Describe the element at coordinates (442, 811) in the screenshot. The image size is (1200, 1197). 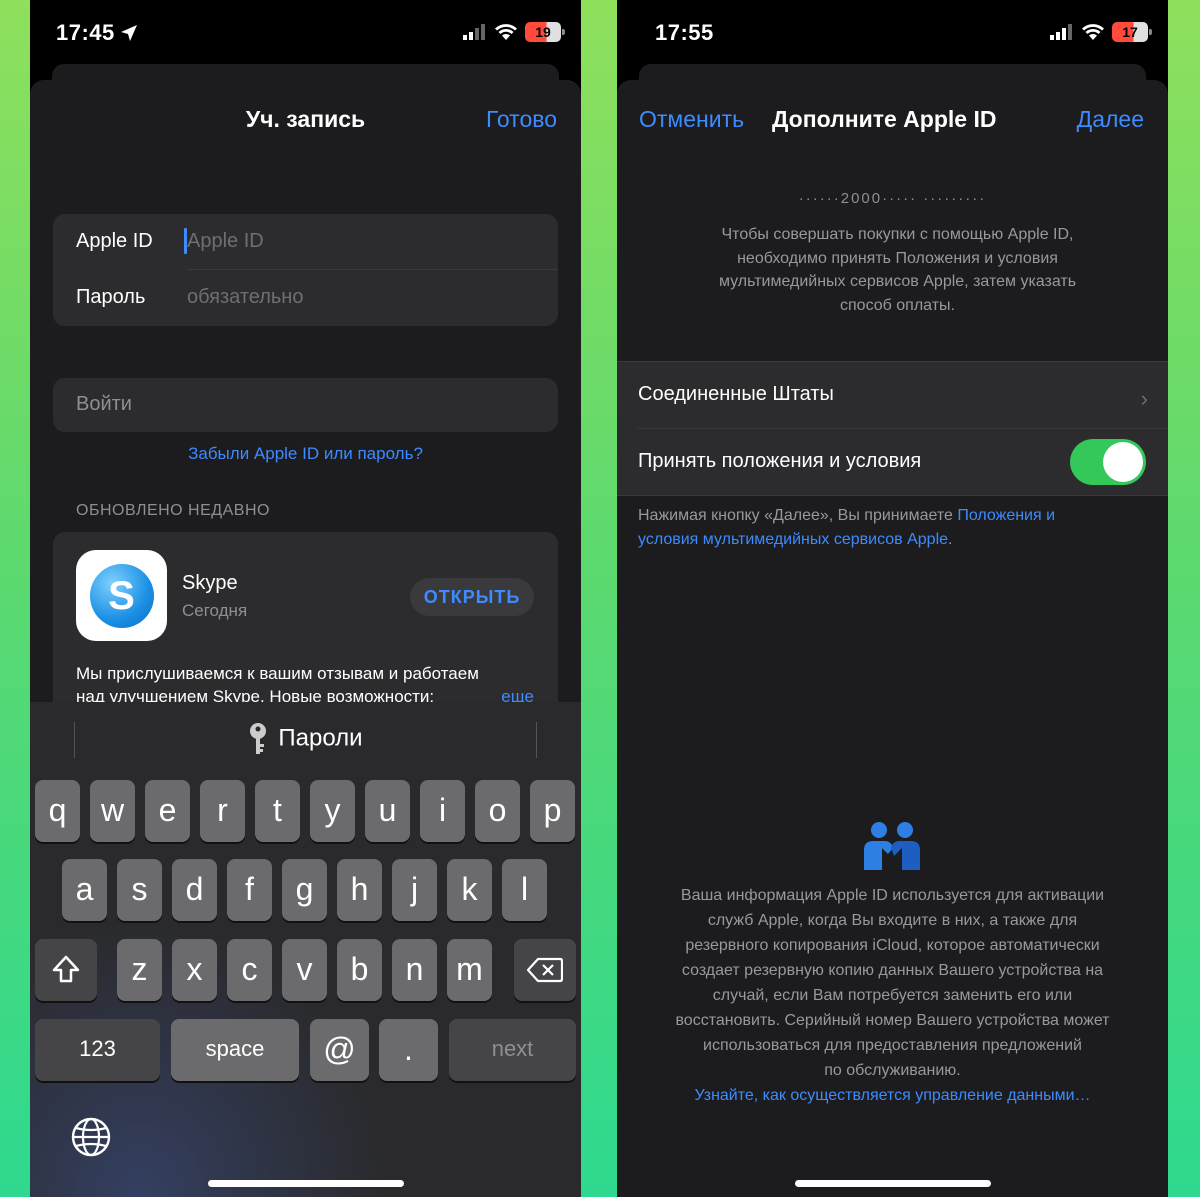
I see `key-i: i` at that location.